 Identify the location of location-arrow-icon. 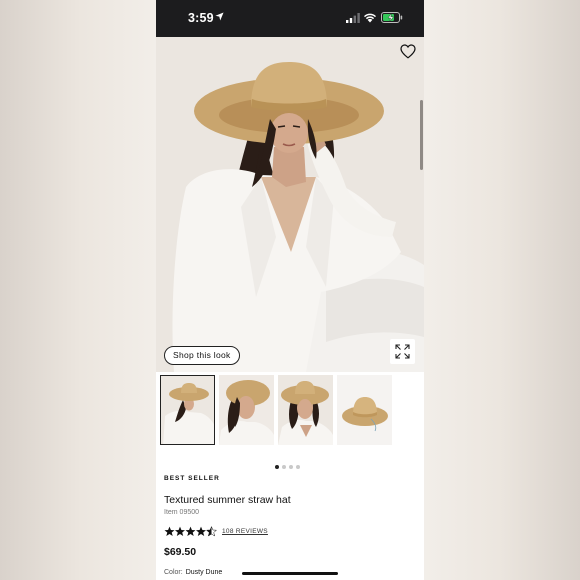
(219, 16).